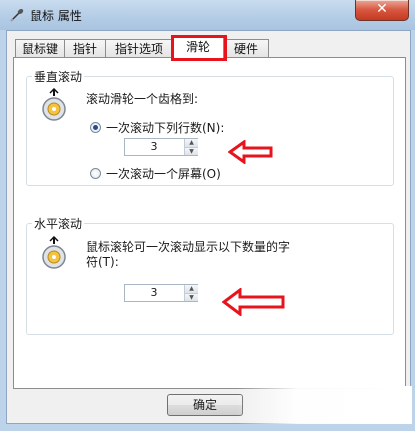 The height and width of the screenshot is (431, 415). What do you see at coordinates (17, 15) in the screenshot?
I see `mouse-icon` at bounding box center [17, 15].